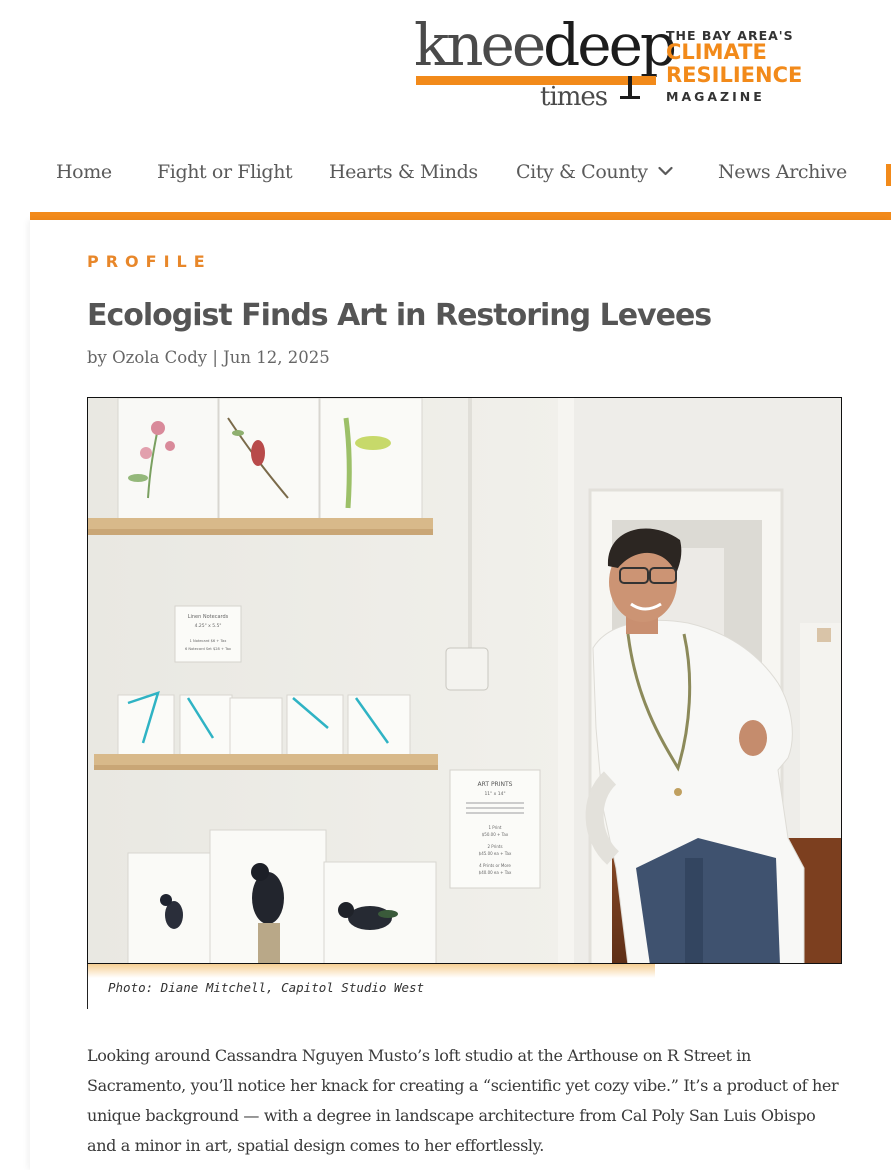  What do you see at coordinates (574, 97) in the screenshot?
I see `logo-word-times: times` at bounding box center [574, 97].